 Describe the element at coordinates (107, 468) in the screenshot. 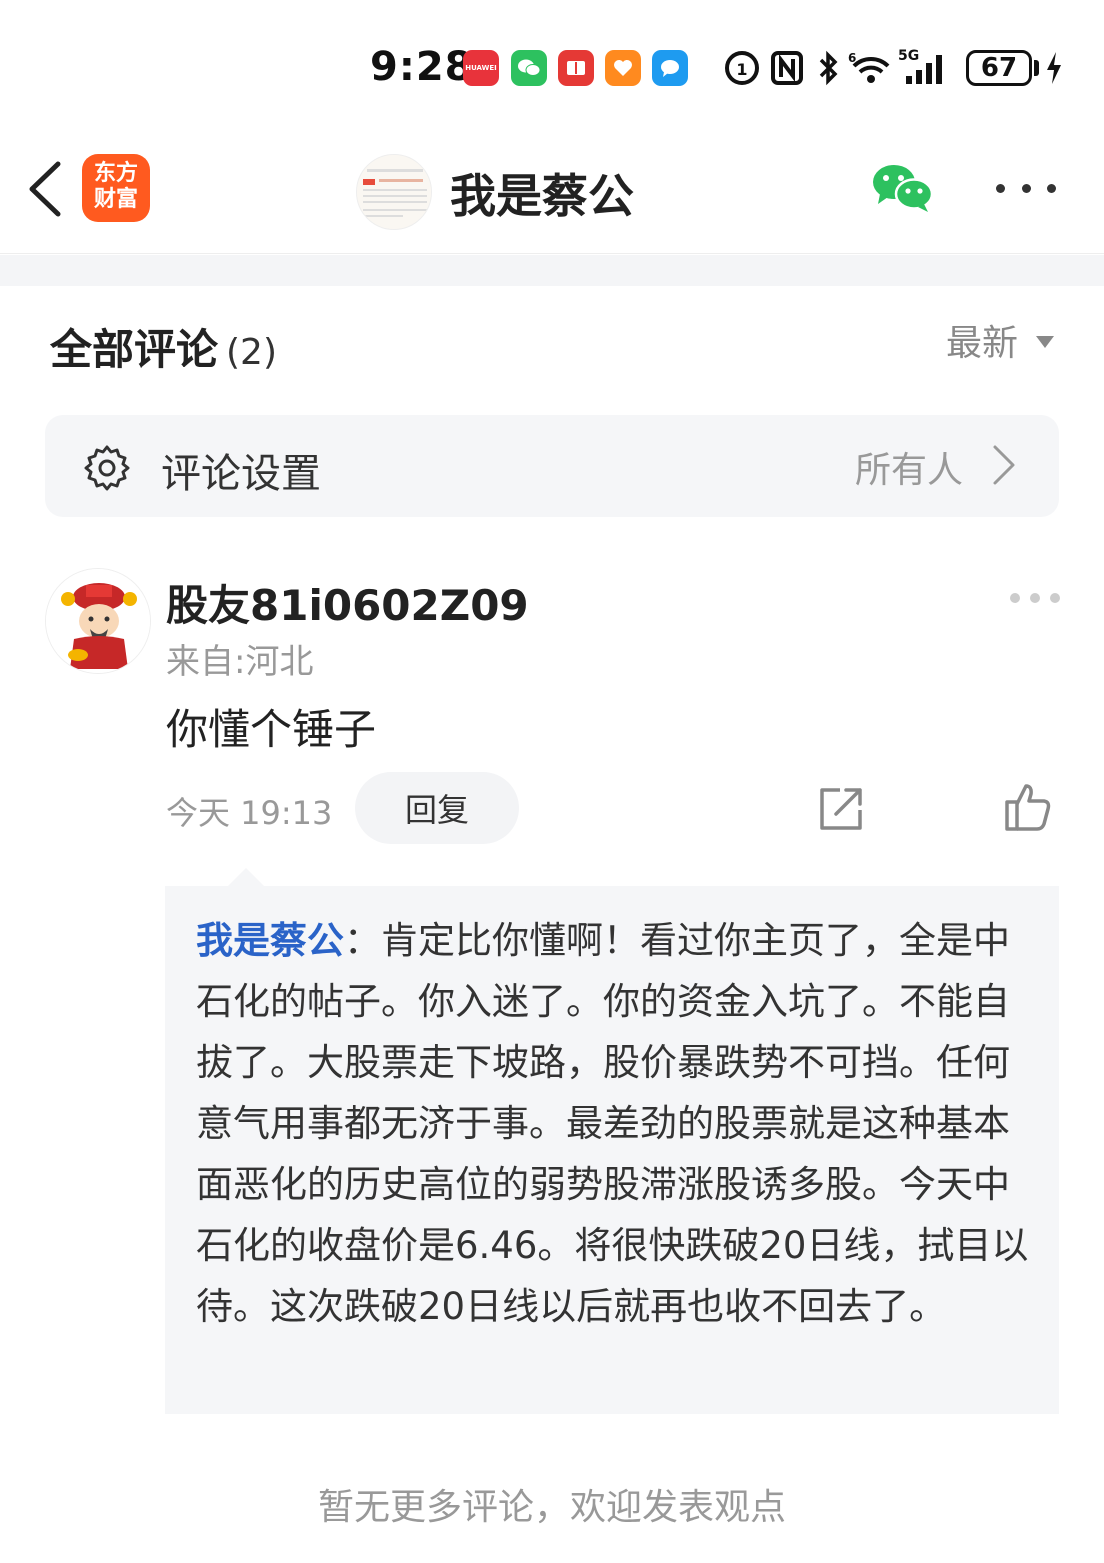

I see `gear-icon` at that location.